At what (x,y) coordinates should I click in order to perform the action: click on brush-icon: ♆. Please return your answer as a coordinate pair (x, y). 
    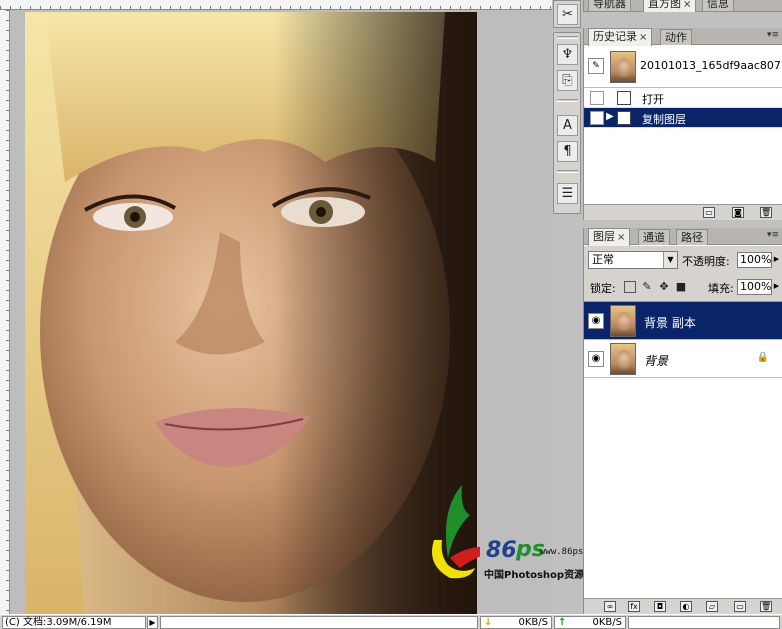
    Looking at the image, I should click on (567, 54).